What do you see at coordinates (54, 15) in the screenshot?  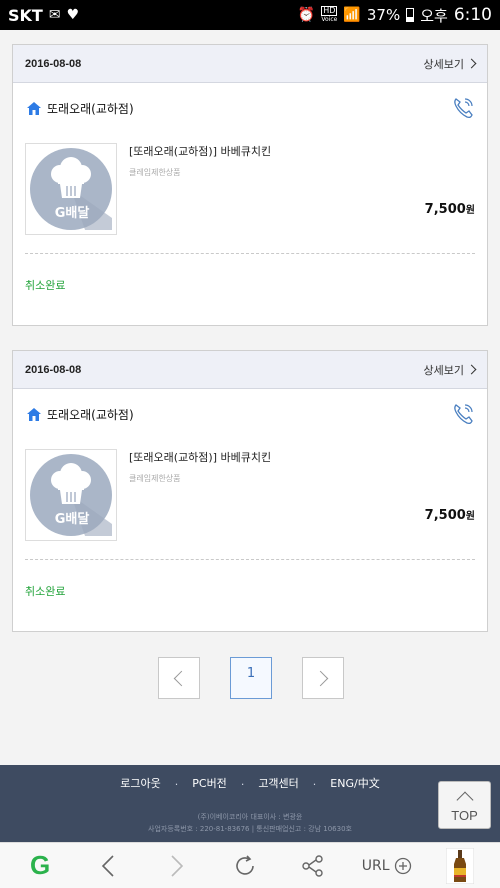 I see `mail-icon: ✉` at bounding box center [54, 15].